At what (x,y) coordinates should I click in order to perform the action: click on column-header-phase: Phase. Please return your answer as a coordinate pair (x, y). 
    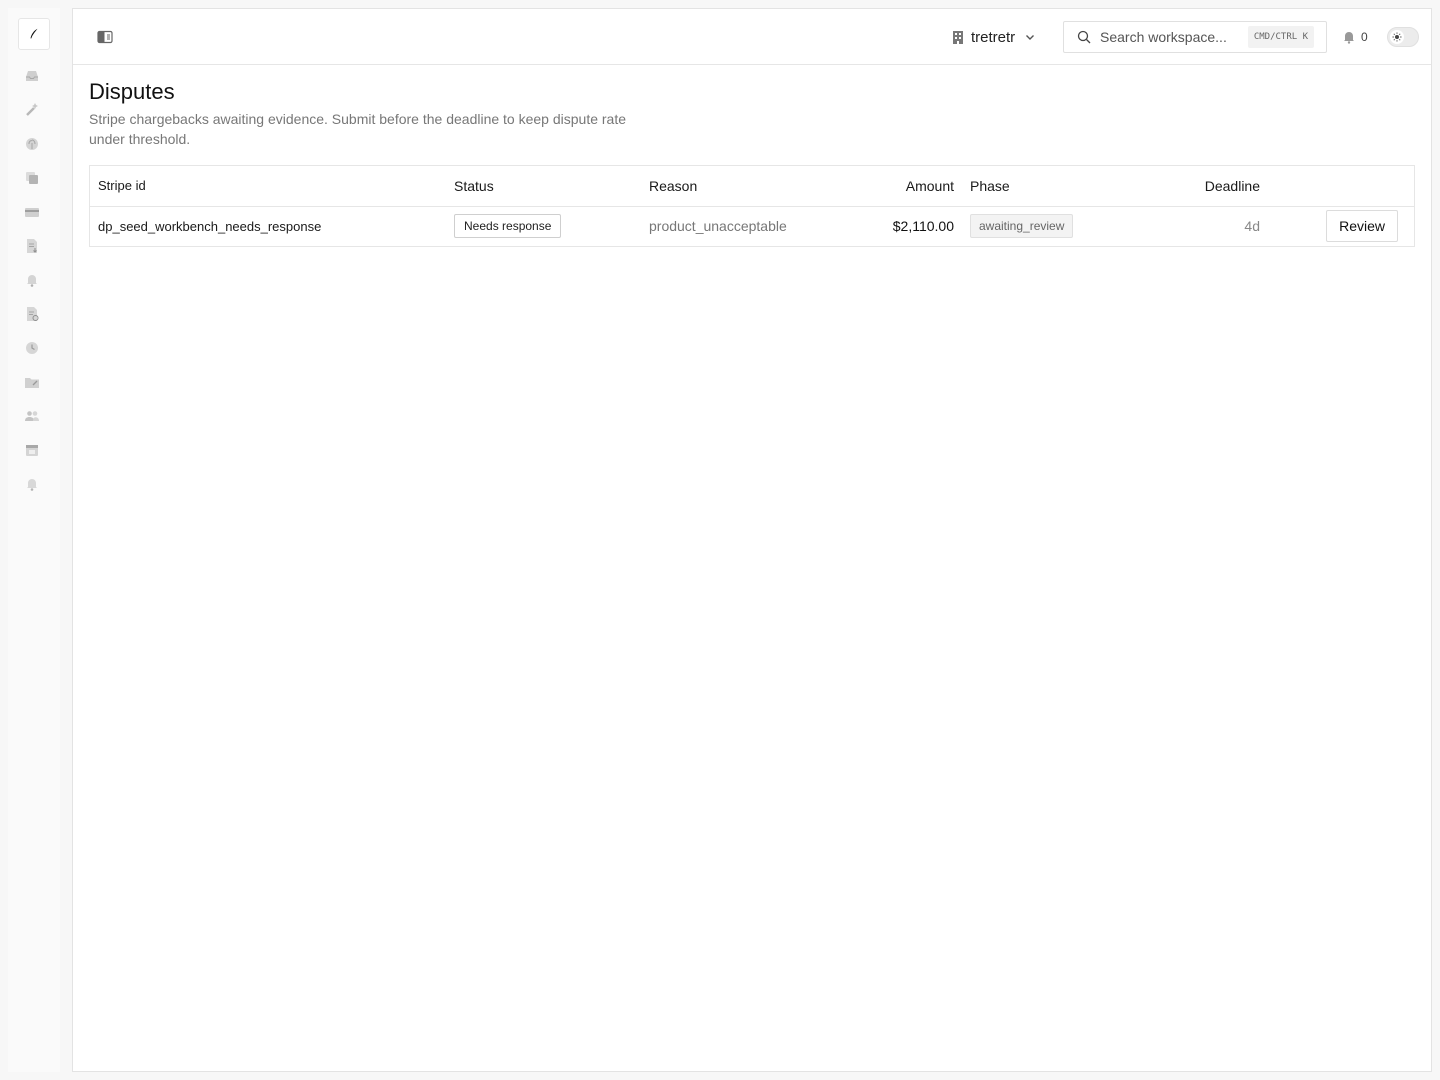
    Looking at the image, I should click on (1074, 186).